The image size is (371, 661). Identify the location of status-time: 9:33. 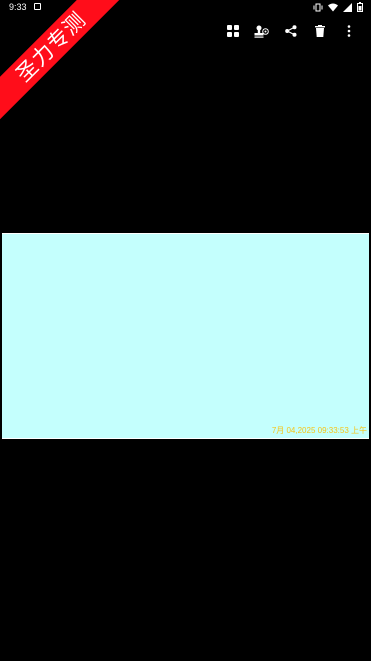
(18, 7).